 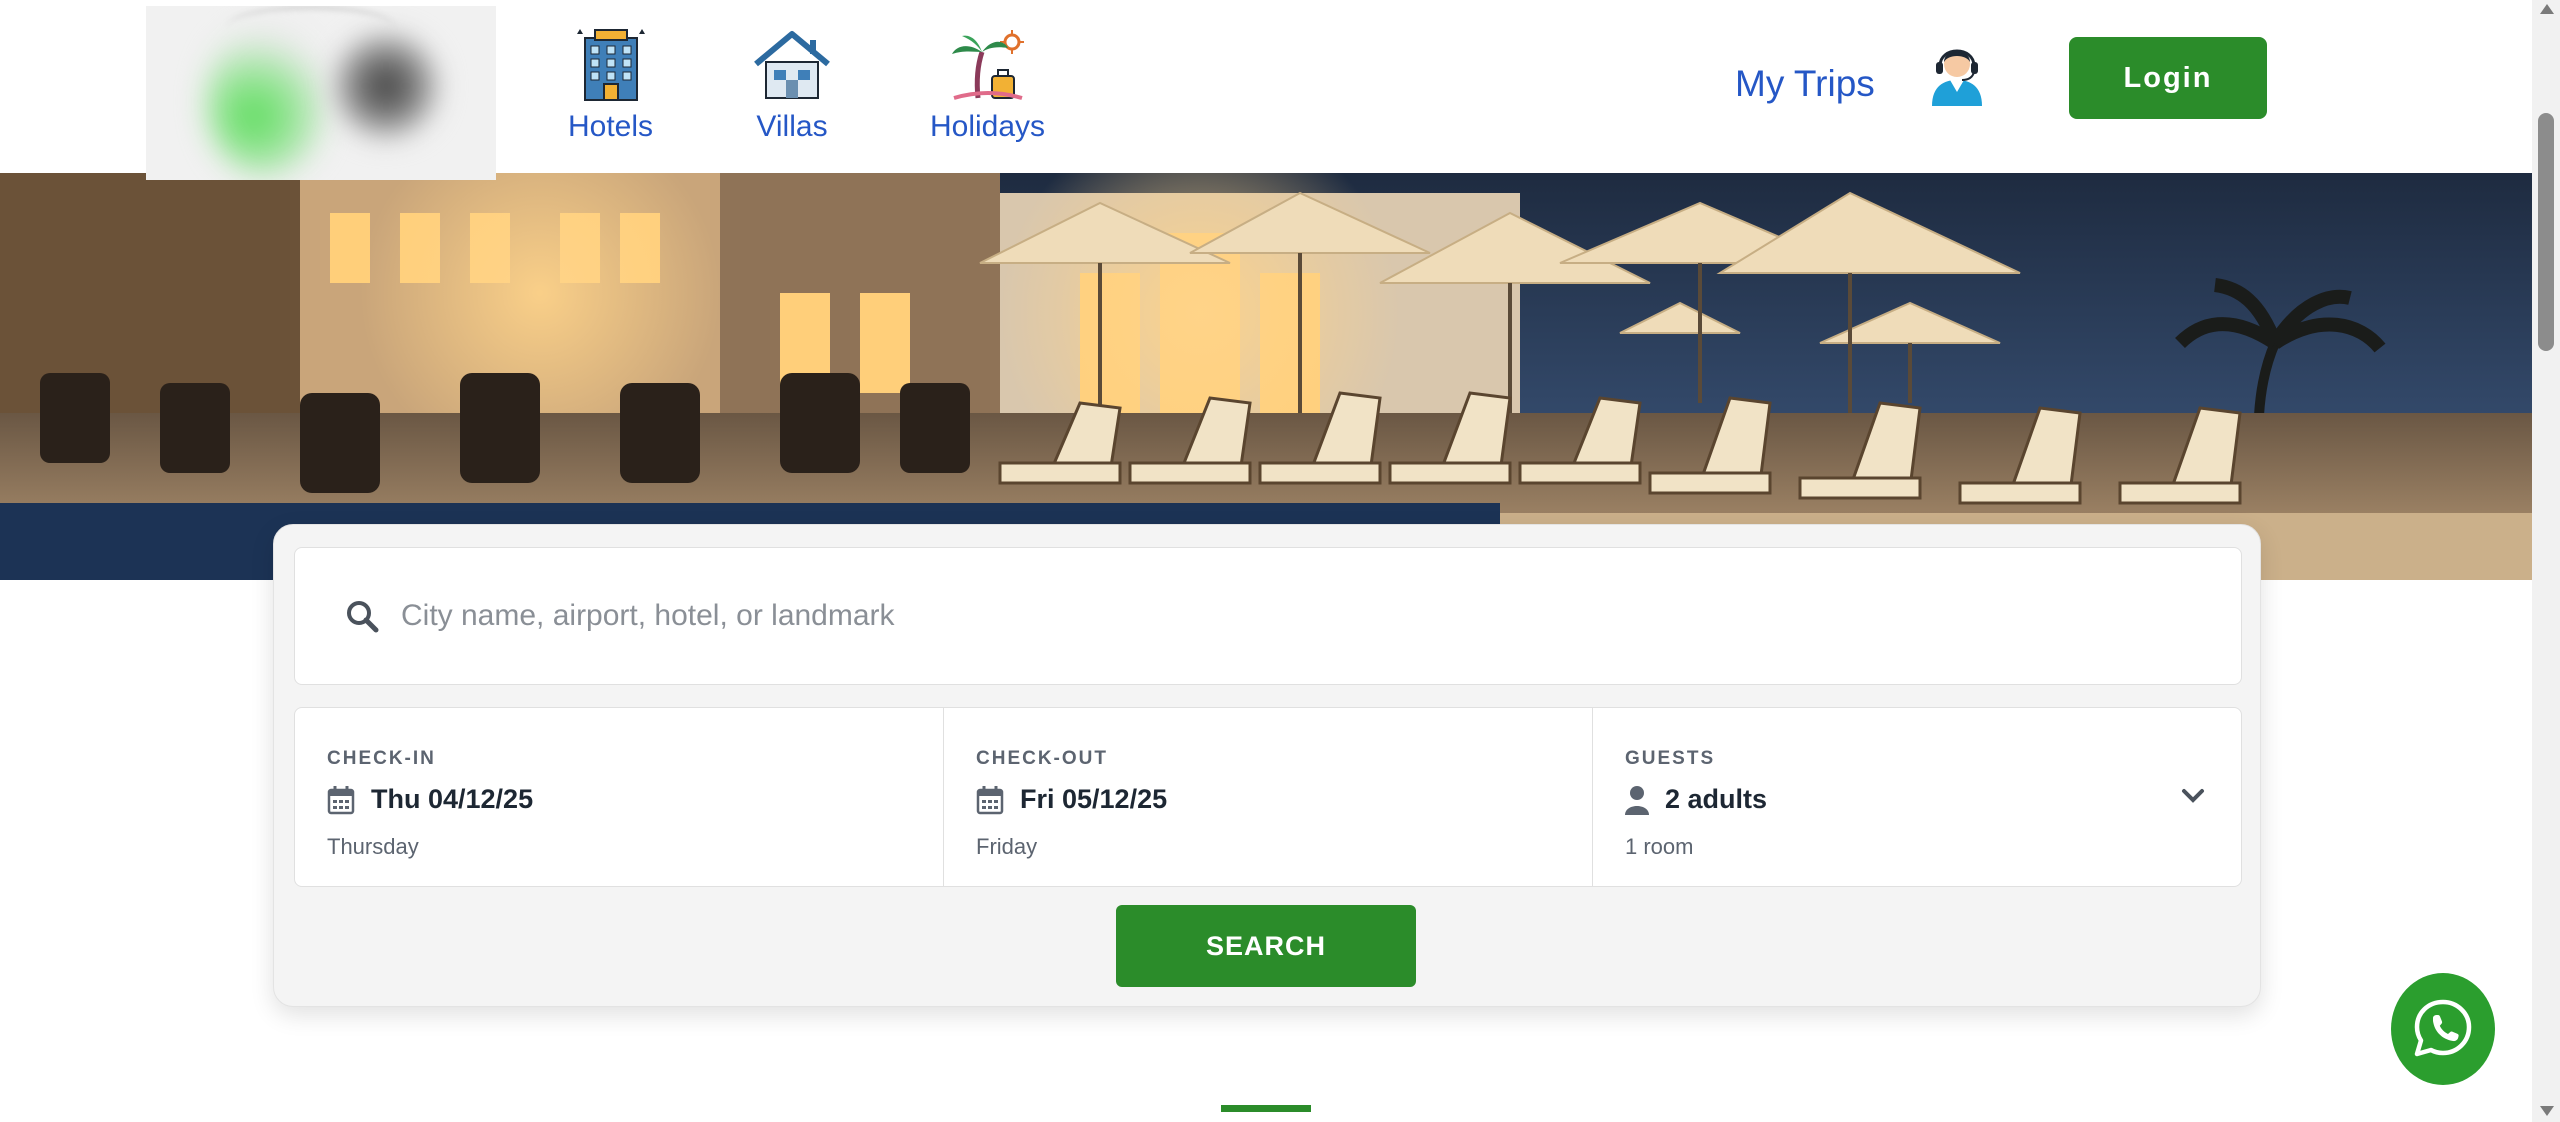 I want to click on scroll-down-arrow-icon, so click(x=2547, y=1111).